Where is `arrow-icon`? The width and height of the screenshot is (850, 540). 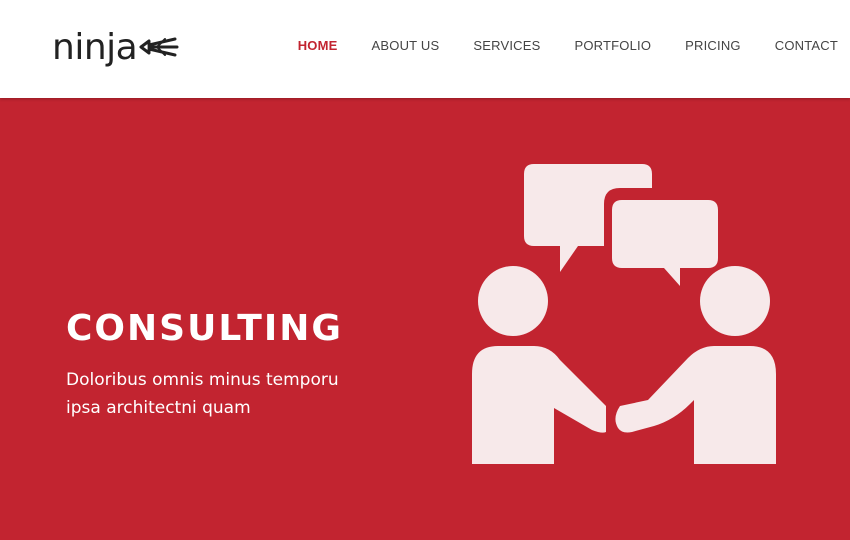
arrow-icon is located at coordinates (159, 49).